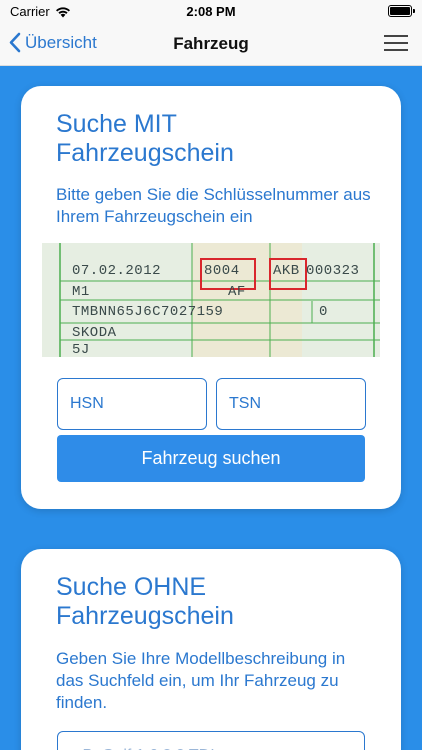 This screenshot has height=750, width=422. Describe the element at coordinates (81, 292) in the screenshot. I see `doc-vehicle-class: M1` at that location.